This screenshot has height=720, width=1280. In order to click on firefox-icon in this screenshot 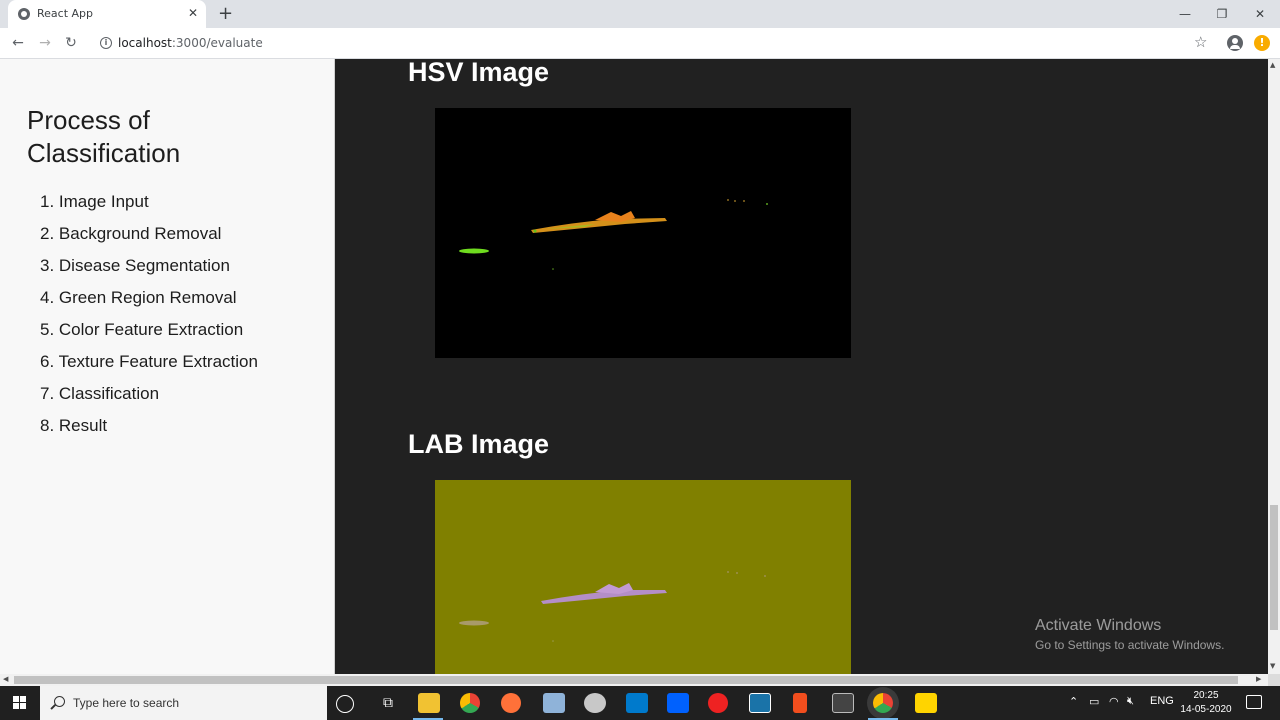, I will do `click(511, 703)`.